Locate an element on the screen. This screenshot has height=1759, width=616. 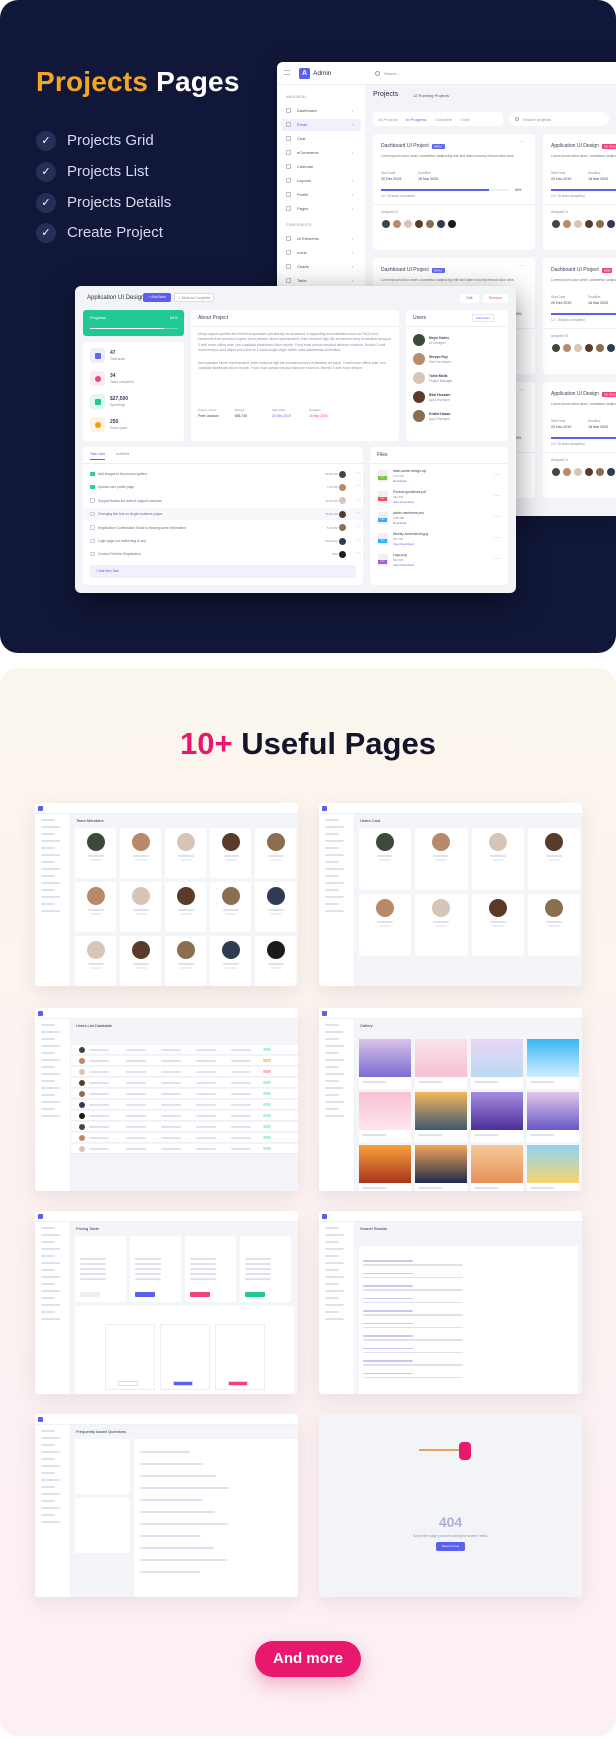
page-preview-team: Team Members is located at coordinates (166, 894).